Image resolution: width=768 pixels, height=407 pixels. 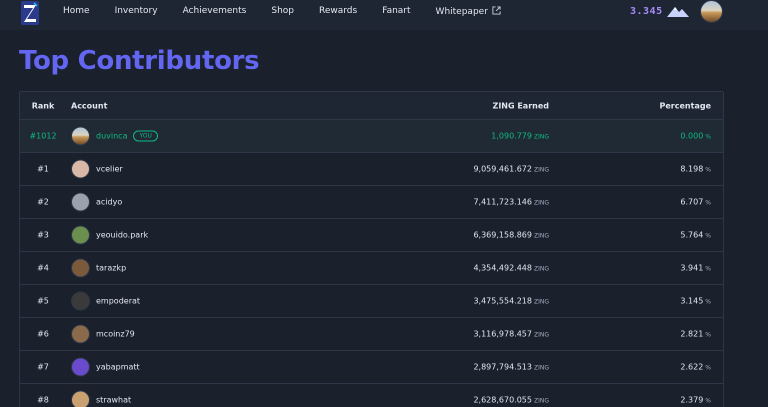 I want to click on row-zing: 6,369,158.869 ZING, so click(x=511, y=235).